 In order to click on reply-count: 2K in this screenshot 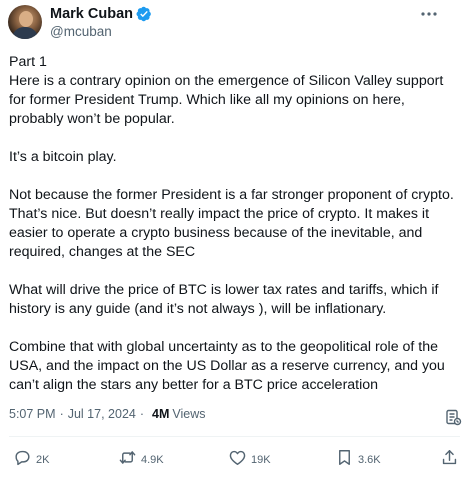, I will do `click(43, 460)`.